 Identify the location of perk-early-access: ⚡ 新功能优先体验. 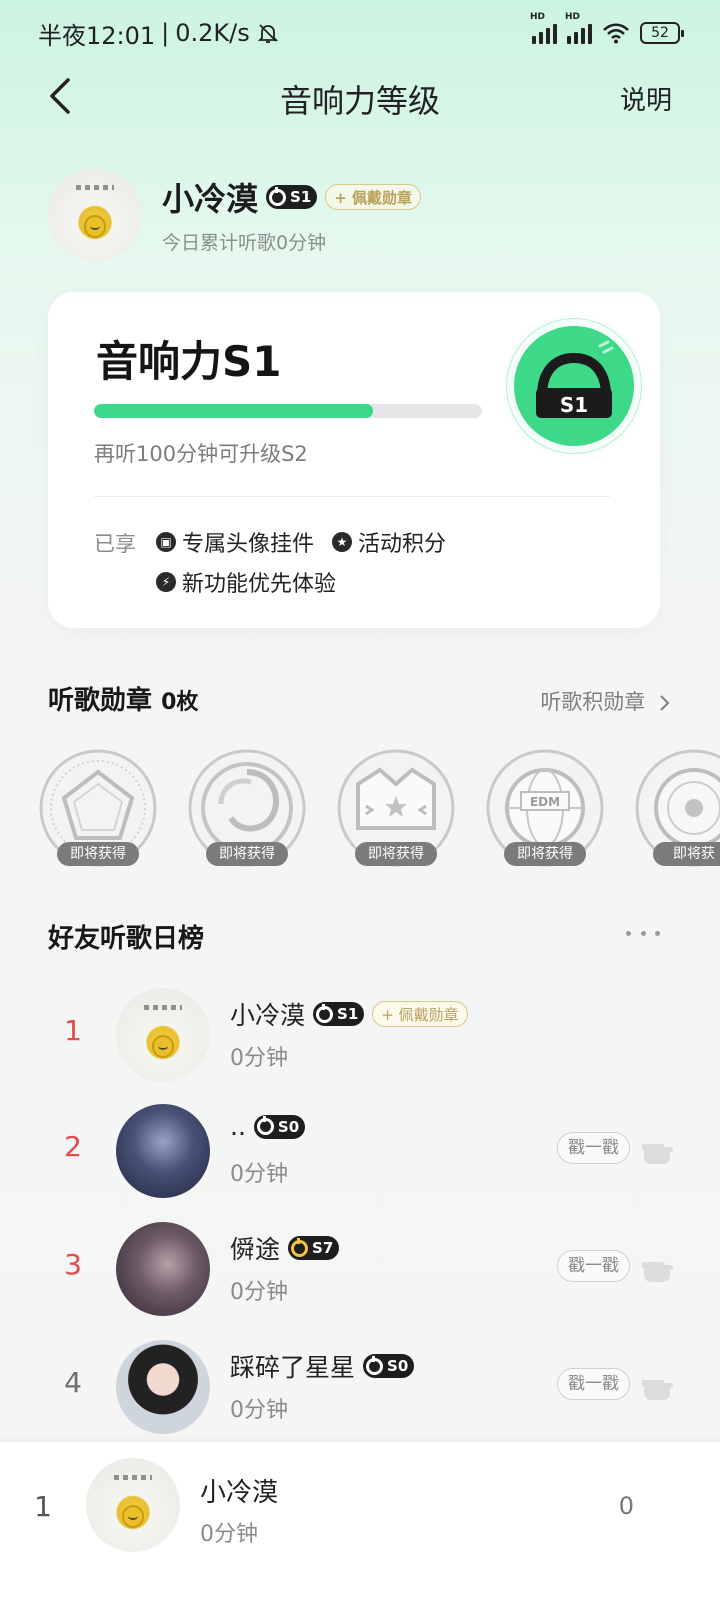
(246, 582).